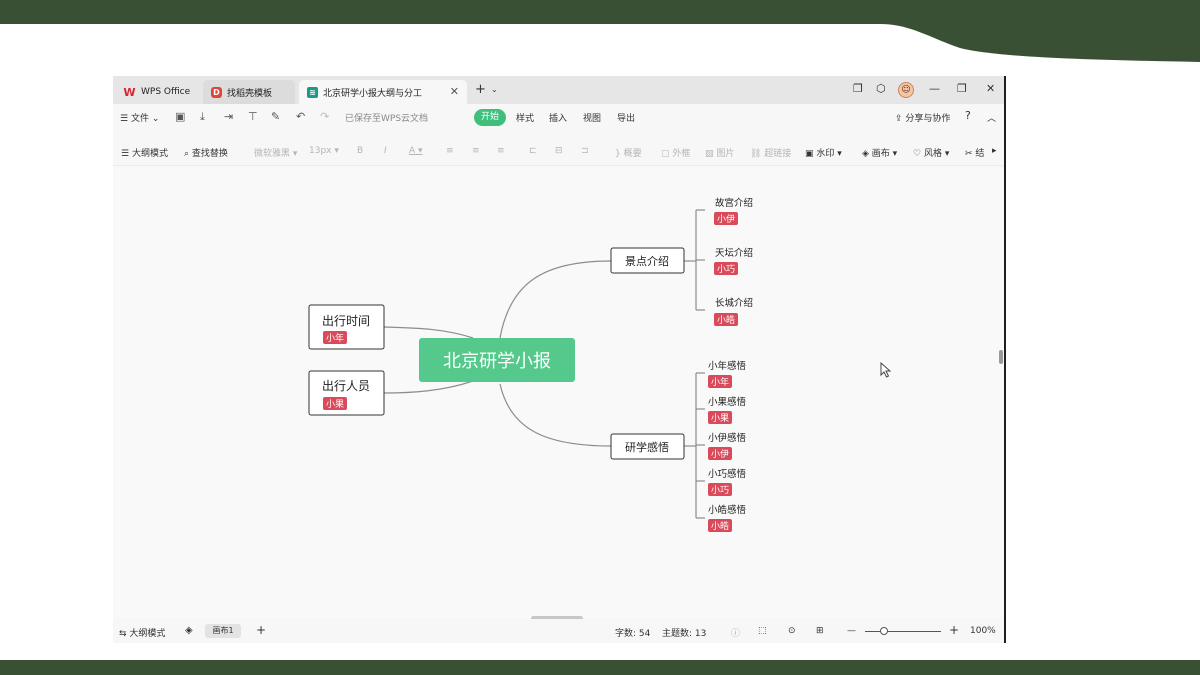  What do you see at coordinates (879, 152) in the screenshot?
I see `canvas-button: ◈ 画布 ▾` at bounding box center [879, 152].